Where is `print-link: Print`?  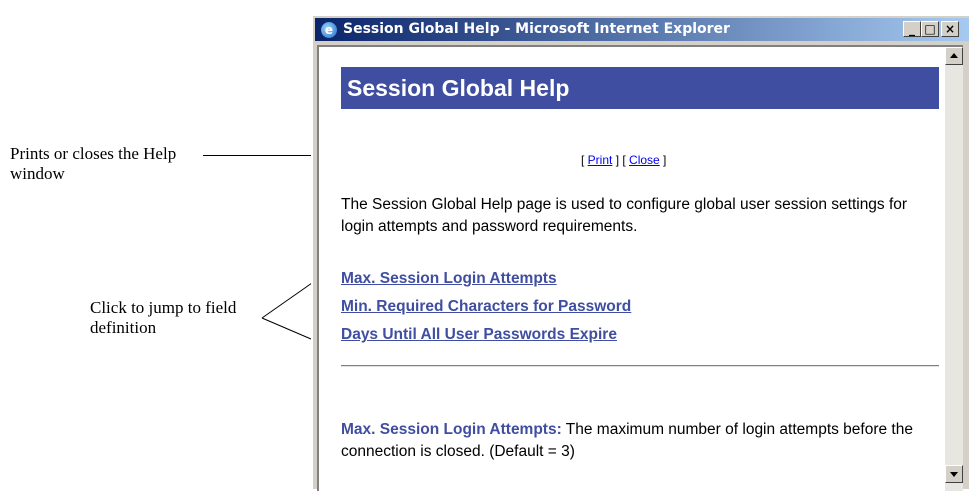
print-link: Print is located at coordinates (600, 160).